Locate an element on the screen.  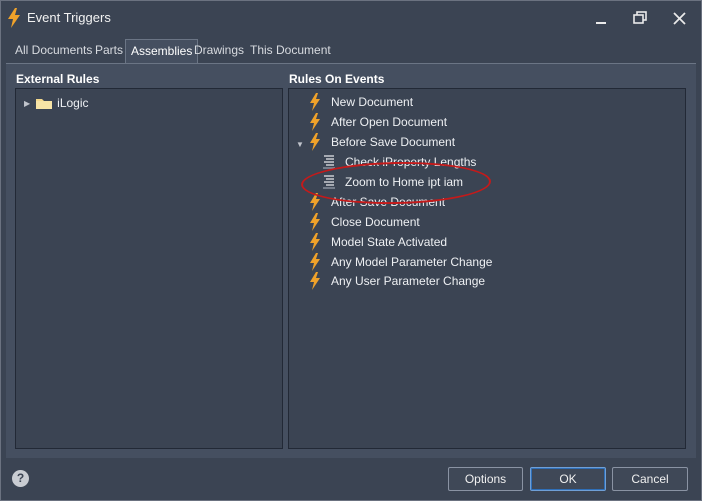
minimize-button is located at coordinates (601, 18).